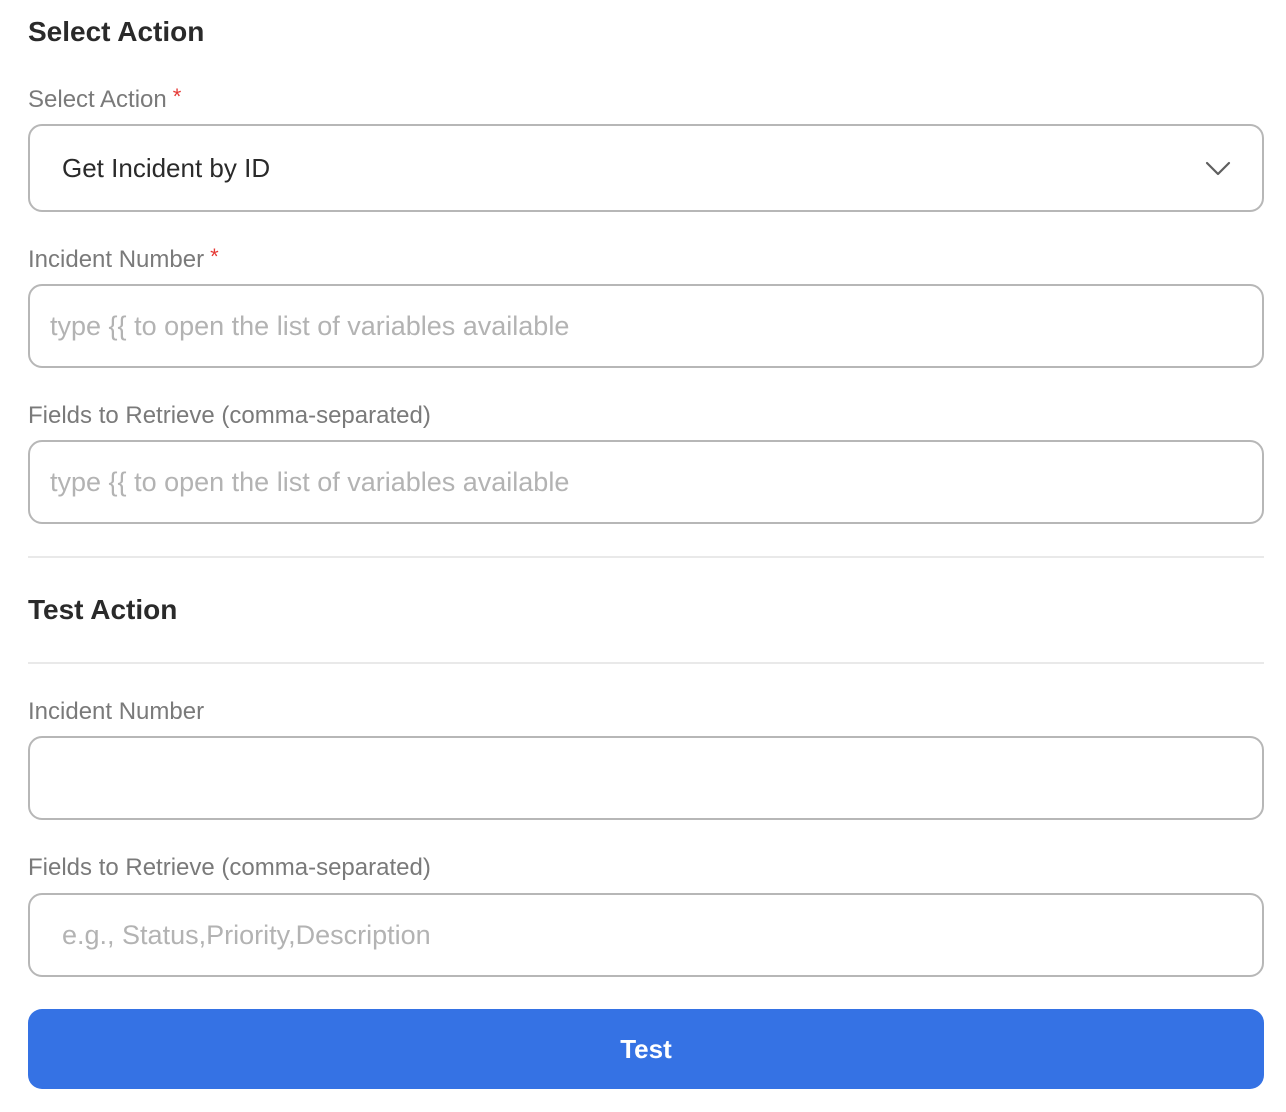  What do you see at coordinates (116, 711) in the screenshot?
I see `test-incident-number-label: Incident Number` at bounding box center [116, 711].